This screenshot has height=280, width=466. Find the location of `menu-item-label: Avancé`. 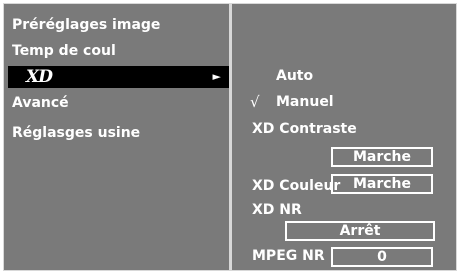

menu-item-label: Avancé is located at coordinates (40, 103).